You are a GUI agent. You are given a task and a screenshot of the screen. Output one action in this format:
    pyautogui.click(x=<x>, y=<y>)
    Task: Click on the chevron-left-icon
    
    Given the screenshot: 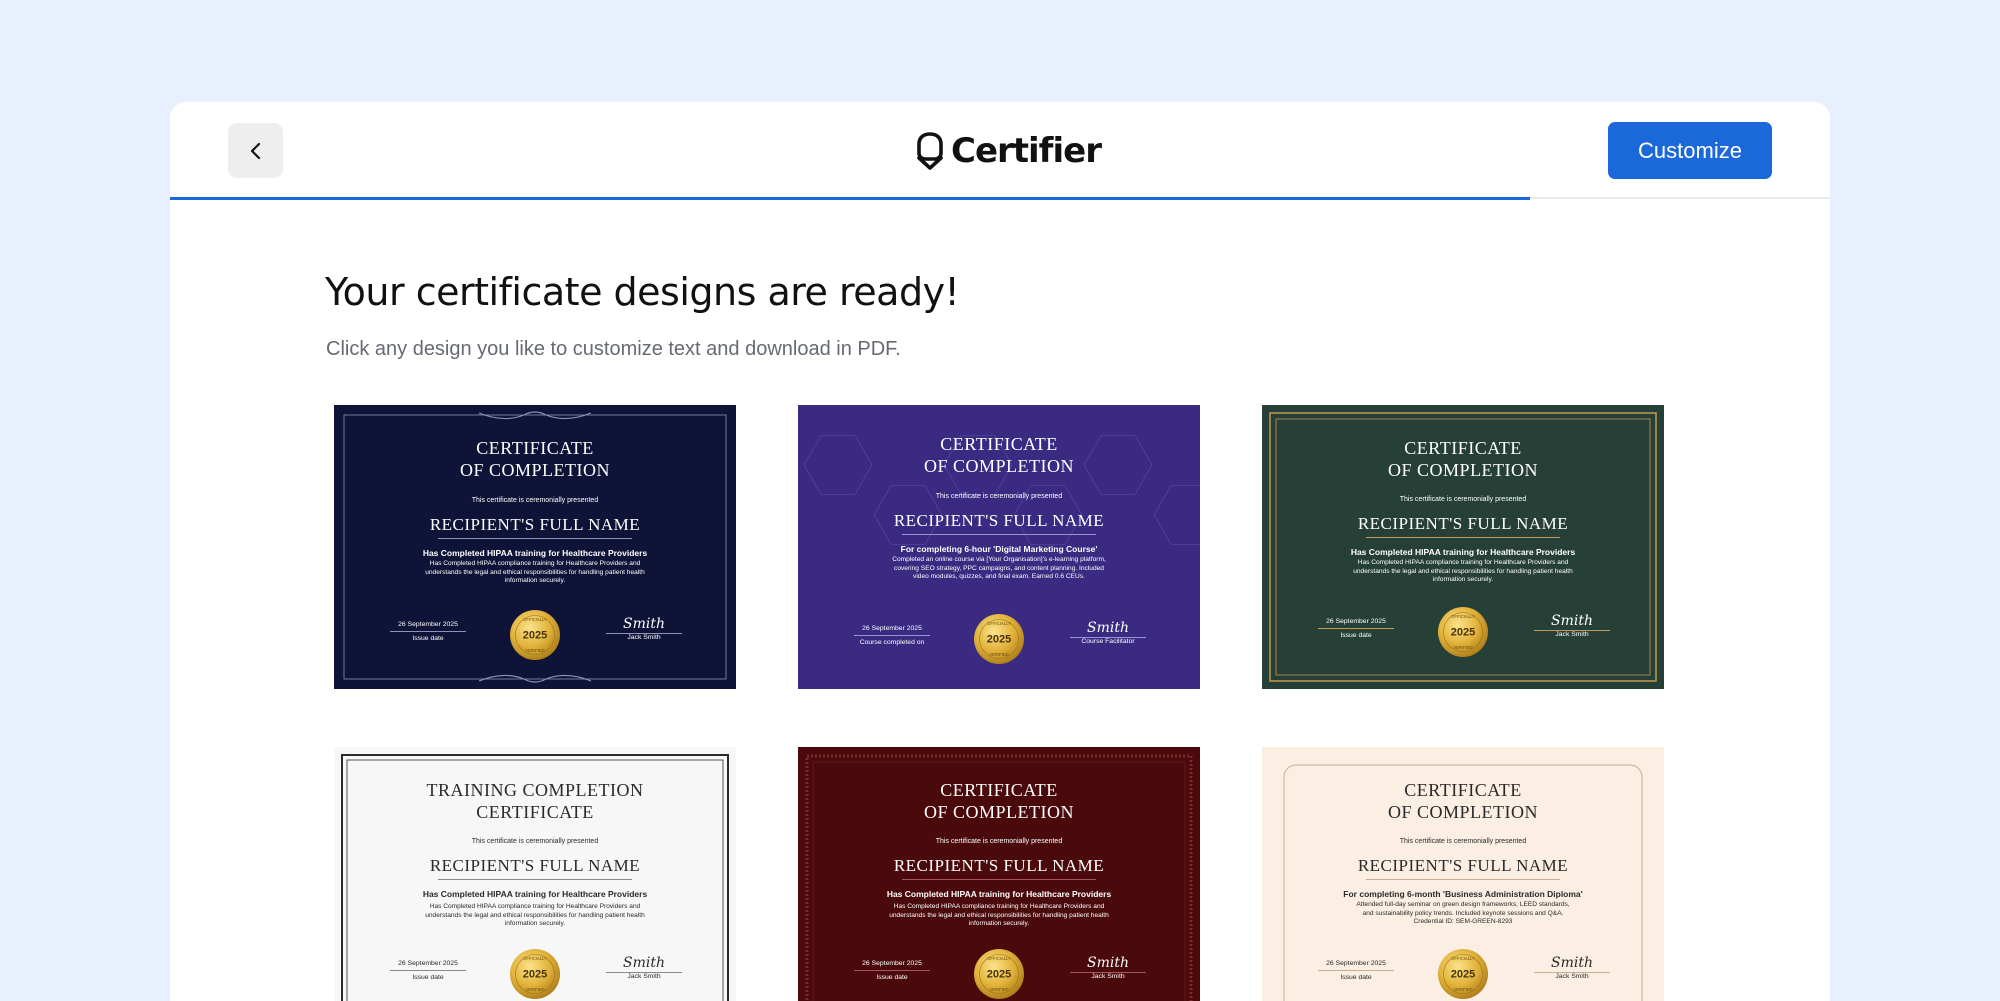 What is the action you would take?
    pyautogui.click(x=255, y=150)
    